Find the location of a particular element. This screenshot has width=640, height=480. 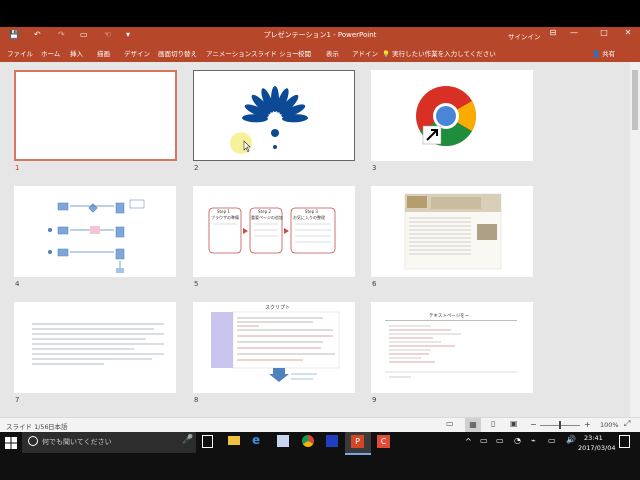

minimize-button: — is located at coordinates (574, 32).